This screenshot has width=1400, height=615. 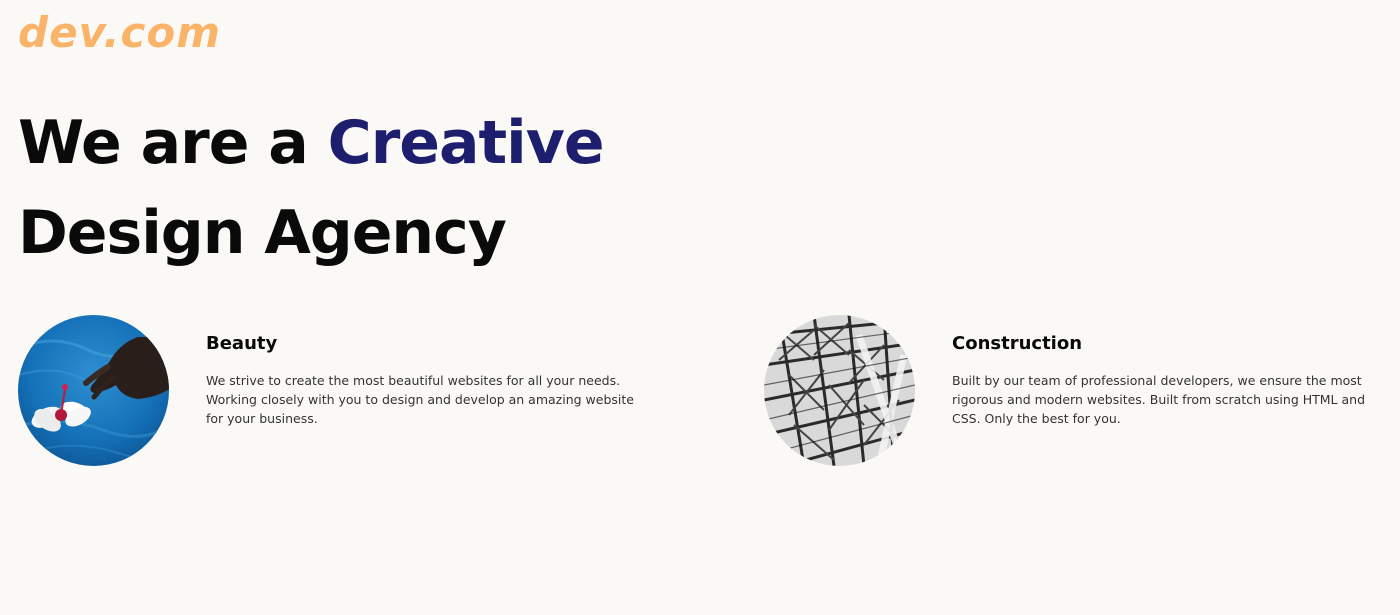 What do you see at coordinates (311, 188) in the screenshot?
I see `hero-heading: We are a Creative Design Agency` at bounding box center [311, 188].